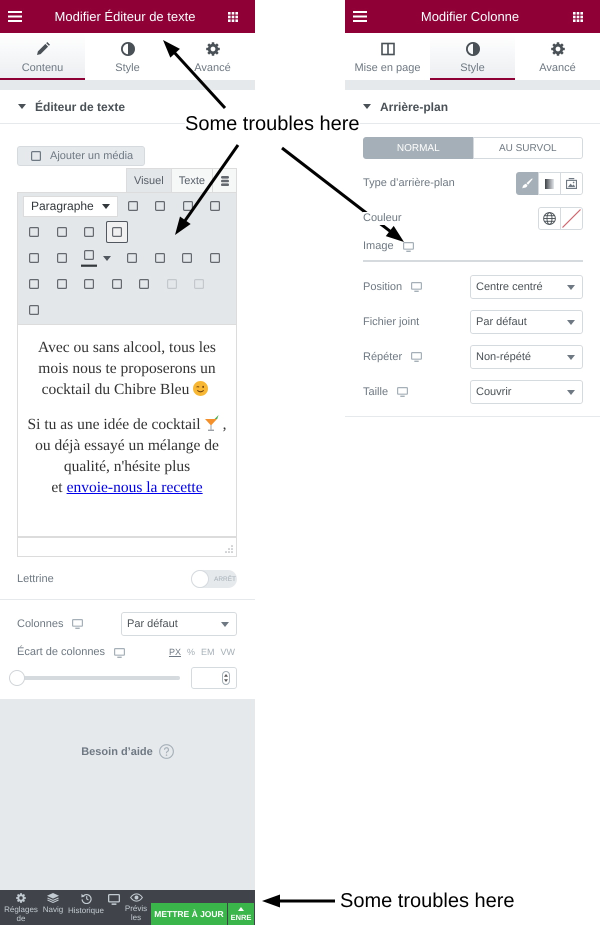 Image resolution: width=600 pixels, height=925 pixels. Describe the element at coordinates (191, 180) in the screenshot. I see `editor-tab: Texte` at that location.